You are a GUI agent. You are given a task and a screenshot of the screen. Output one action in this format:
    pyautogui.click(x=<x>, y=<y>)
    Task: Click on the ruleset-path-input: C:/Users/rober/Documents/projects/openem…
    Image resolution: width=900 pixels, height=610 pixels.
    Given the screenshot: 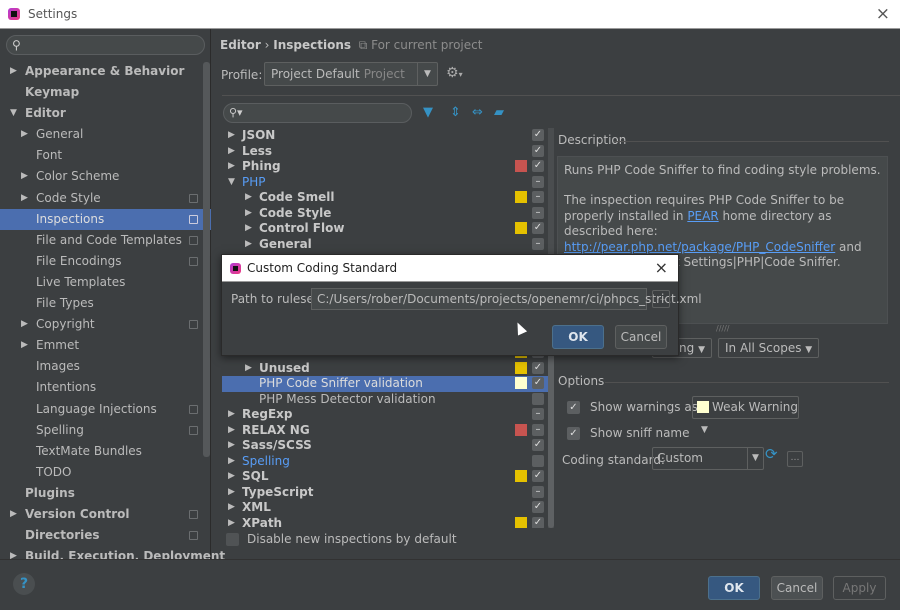 What is the action you would take?
    pyautogui.click(x=506, y=299)
    